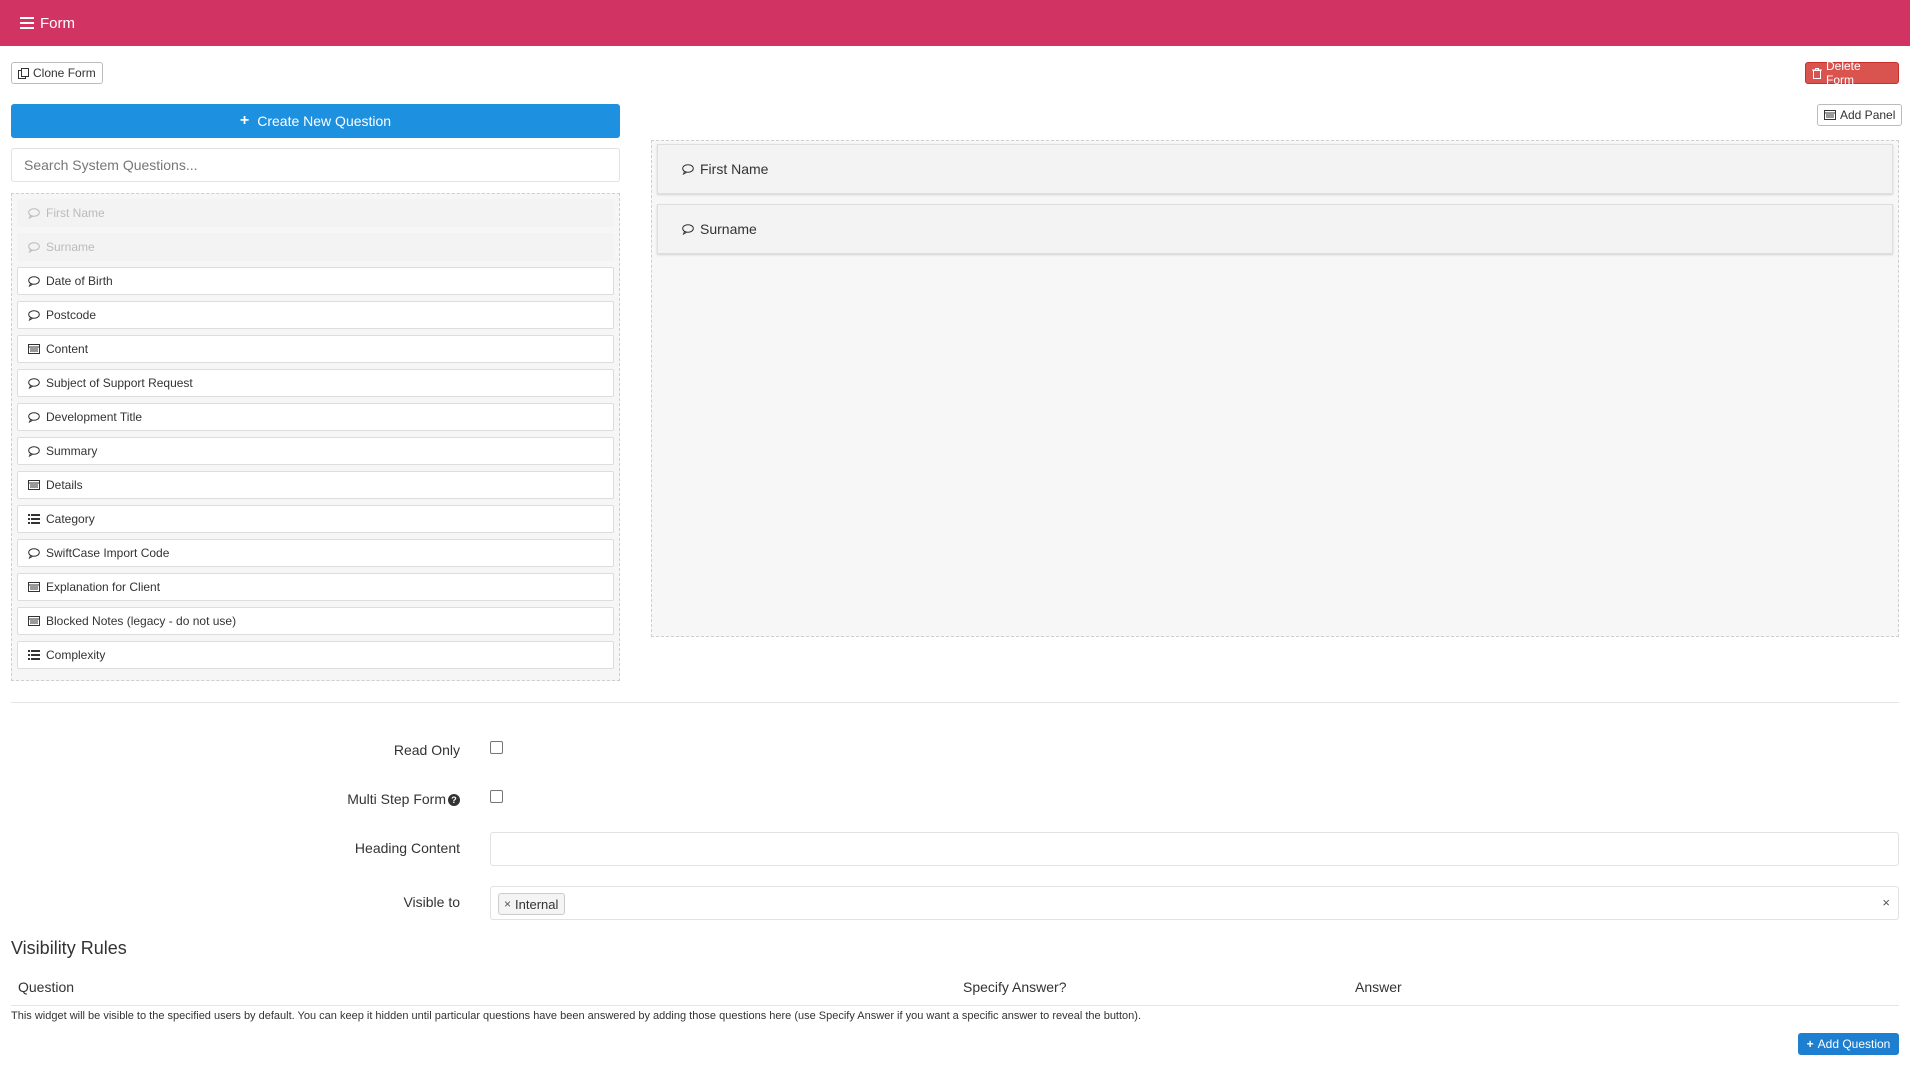 The height and width of the screenshot is (1086, 1910). I want to click on question-list-item-label: SwiftCase Import Code, so click(108, 553).